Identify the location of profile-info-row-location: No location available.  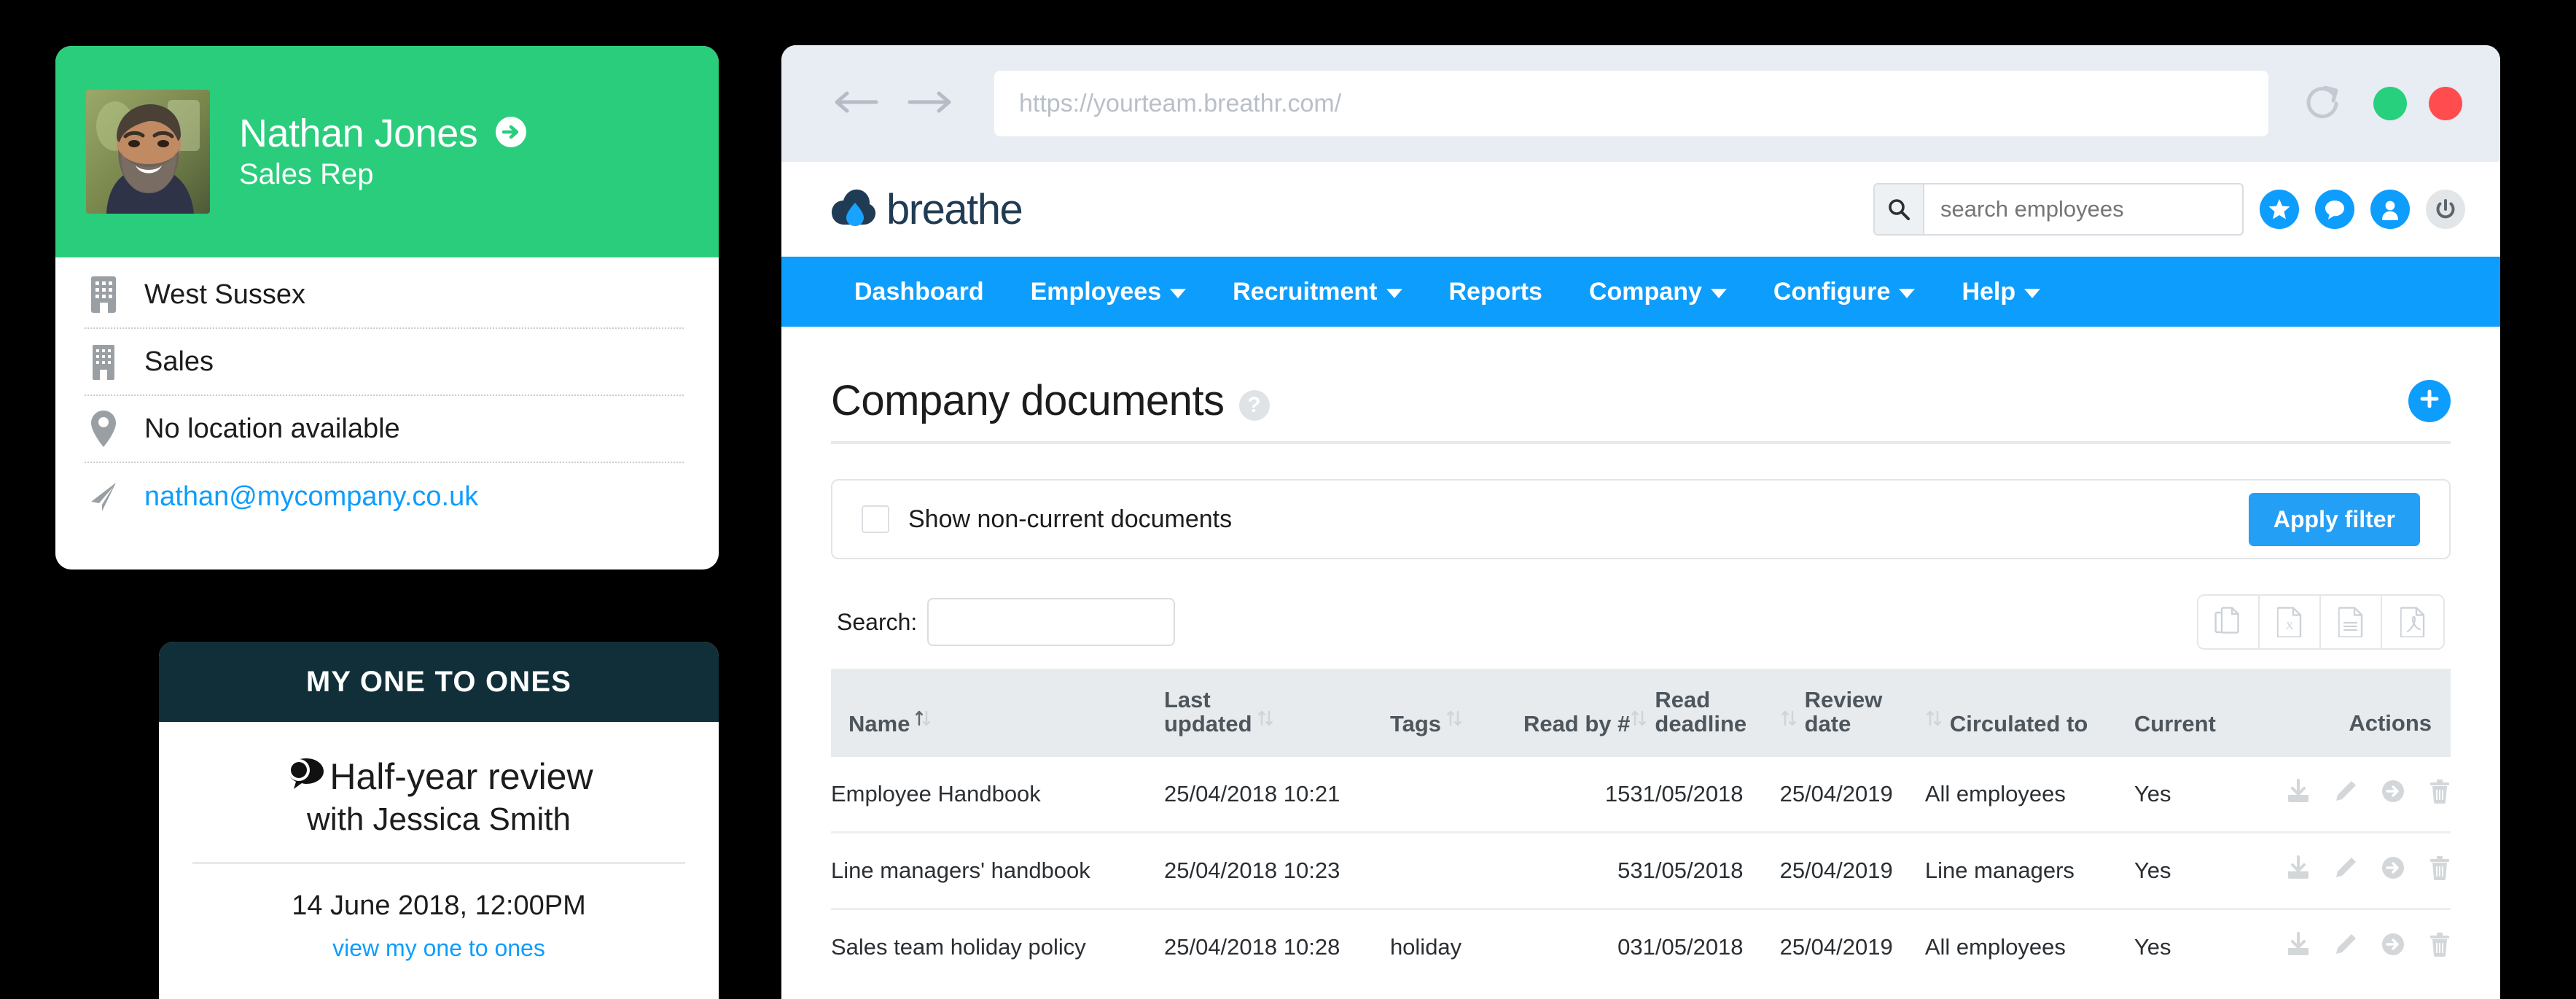
(384, 429).